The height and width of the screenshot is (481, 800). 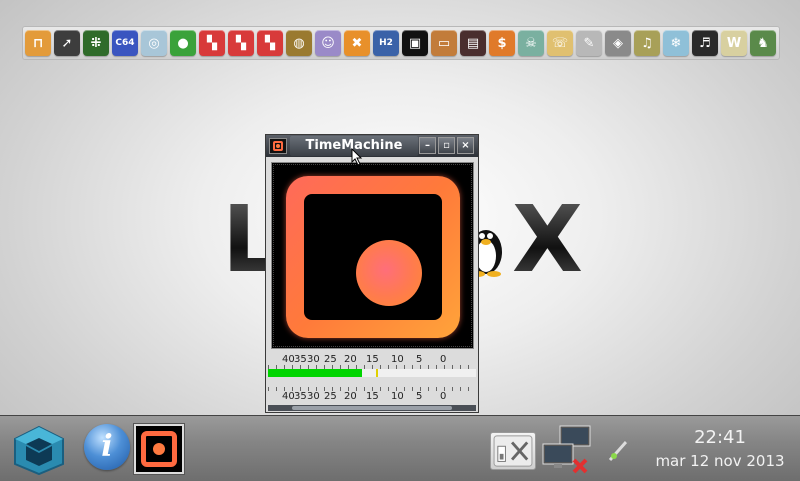 I want to click on planet-icon: ◍, so click(x=299, y=43).